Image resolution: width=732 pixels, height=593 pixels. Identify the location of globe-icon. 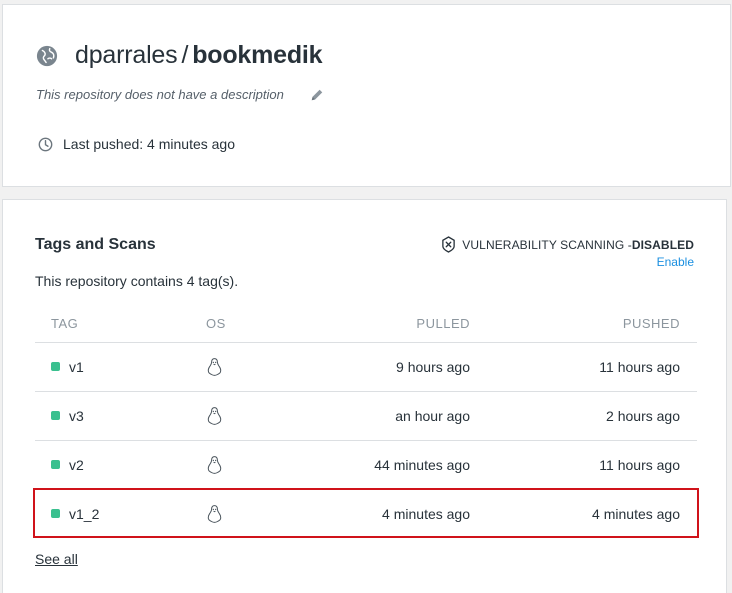
(47, 55).